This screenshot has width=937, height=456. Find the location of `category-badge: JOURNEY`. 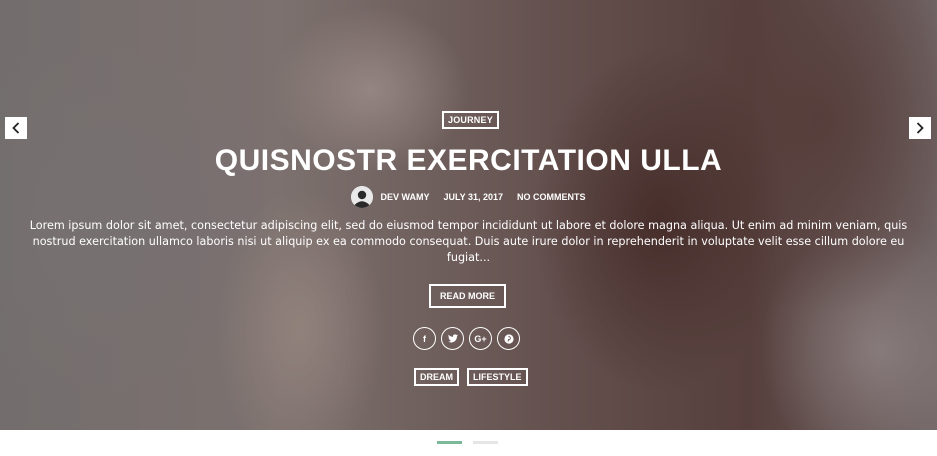

category-badge: JOURNEY is located at coordinates (470, 120).